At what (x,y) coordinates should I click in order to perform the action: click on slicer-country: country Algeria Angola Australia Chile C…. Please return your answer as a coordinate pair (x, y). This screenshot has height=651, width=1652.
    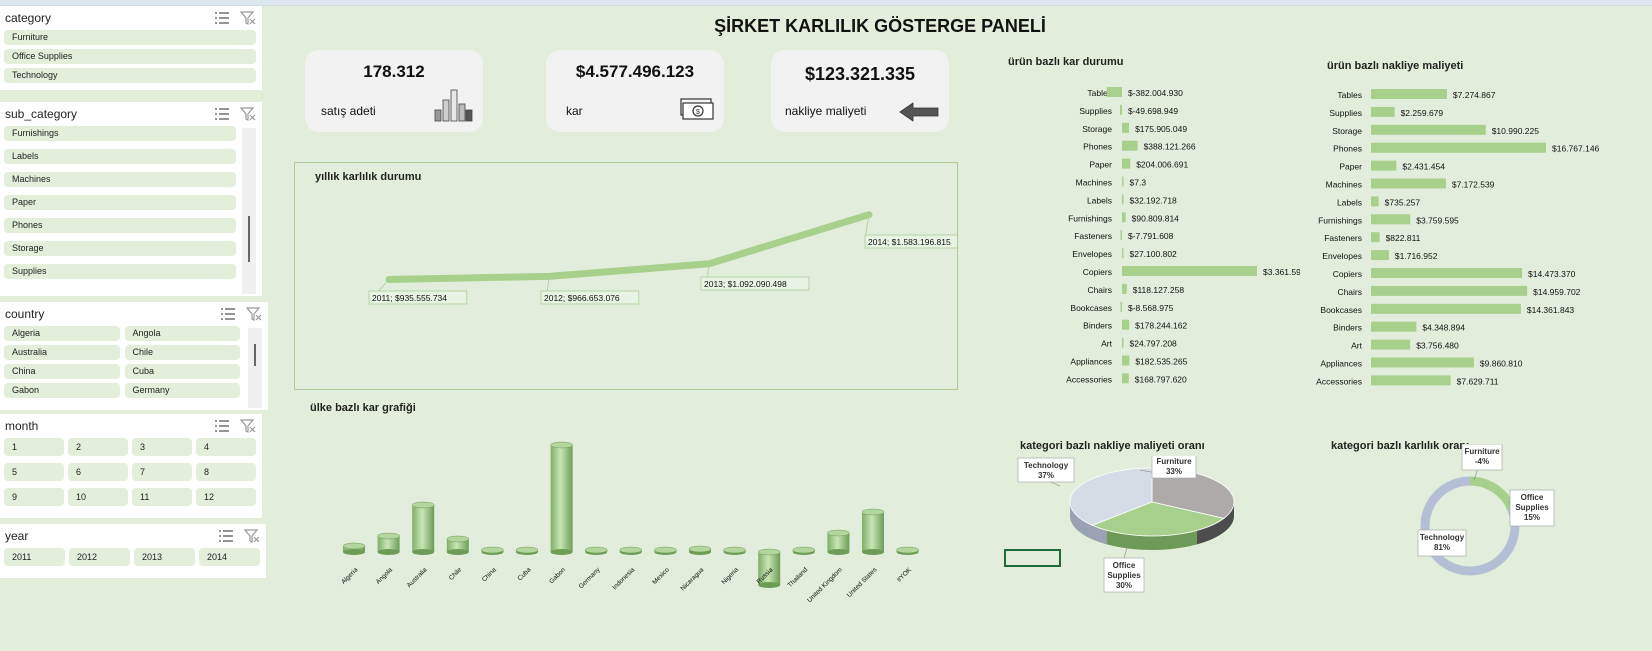
    Looking at the image, I should click on (134, 356).